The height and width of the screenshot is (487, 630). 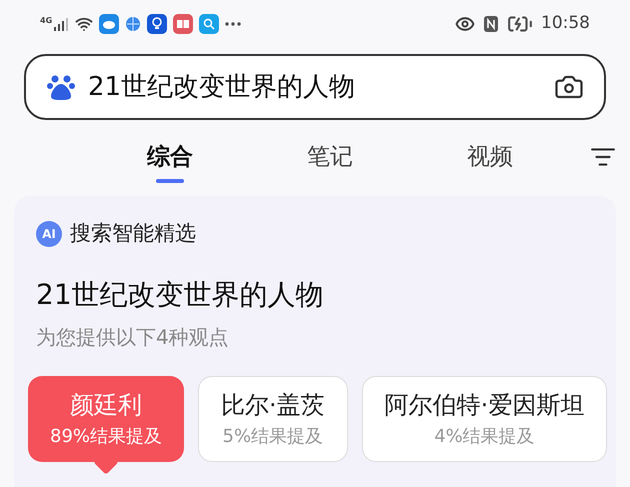 What do you see at coordinates (46, 21) in the screenshot?
I see `network-type: 4G` at bounding box center [46, 21].